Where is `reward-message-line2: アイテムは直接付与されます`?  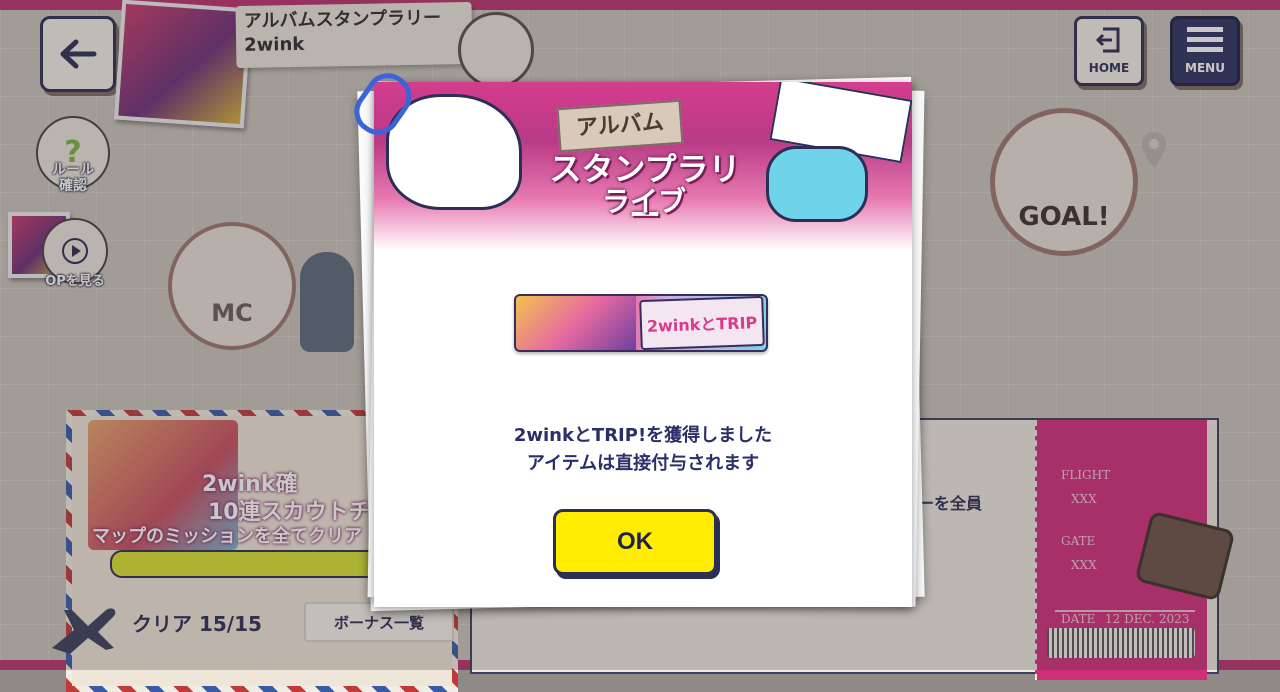
reward-message-line2: アイテムは直接付与されます is located at coordinates (643, 463).